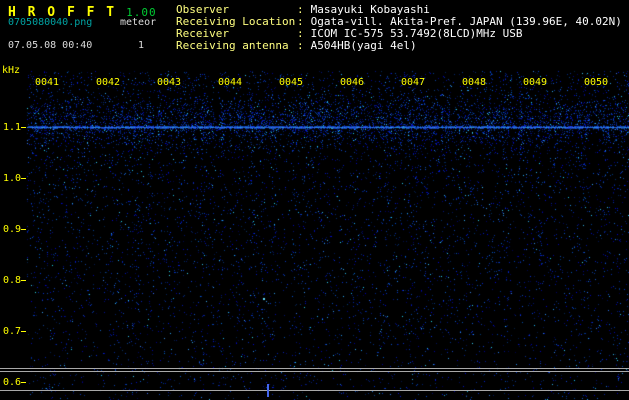 This screenshot has width=629, height=400. Describe the element at coordinates (138, 22) in the screenshot. I see `observation-mode: meteor` at that location.